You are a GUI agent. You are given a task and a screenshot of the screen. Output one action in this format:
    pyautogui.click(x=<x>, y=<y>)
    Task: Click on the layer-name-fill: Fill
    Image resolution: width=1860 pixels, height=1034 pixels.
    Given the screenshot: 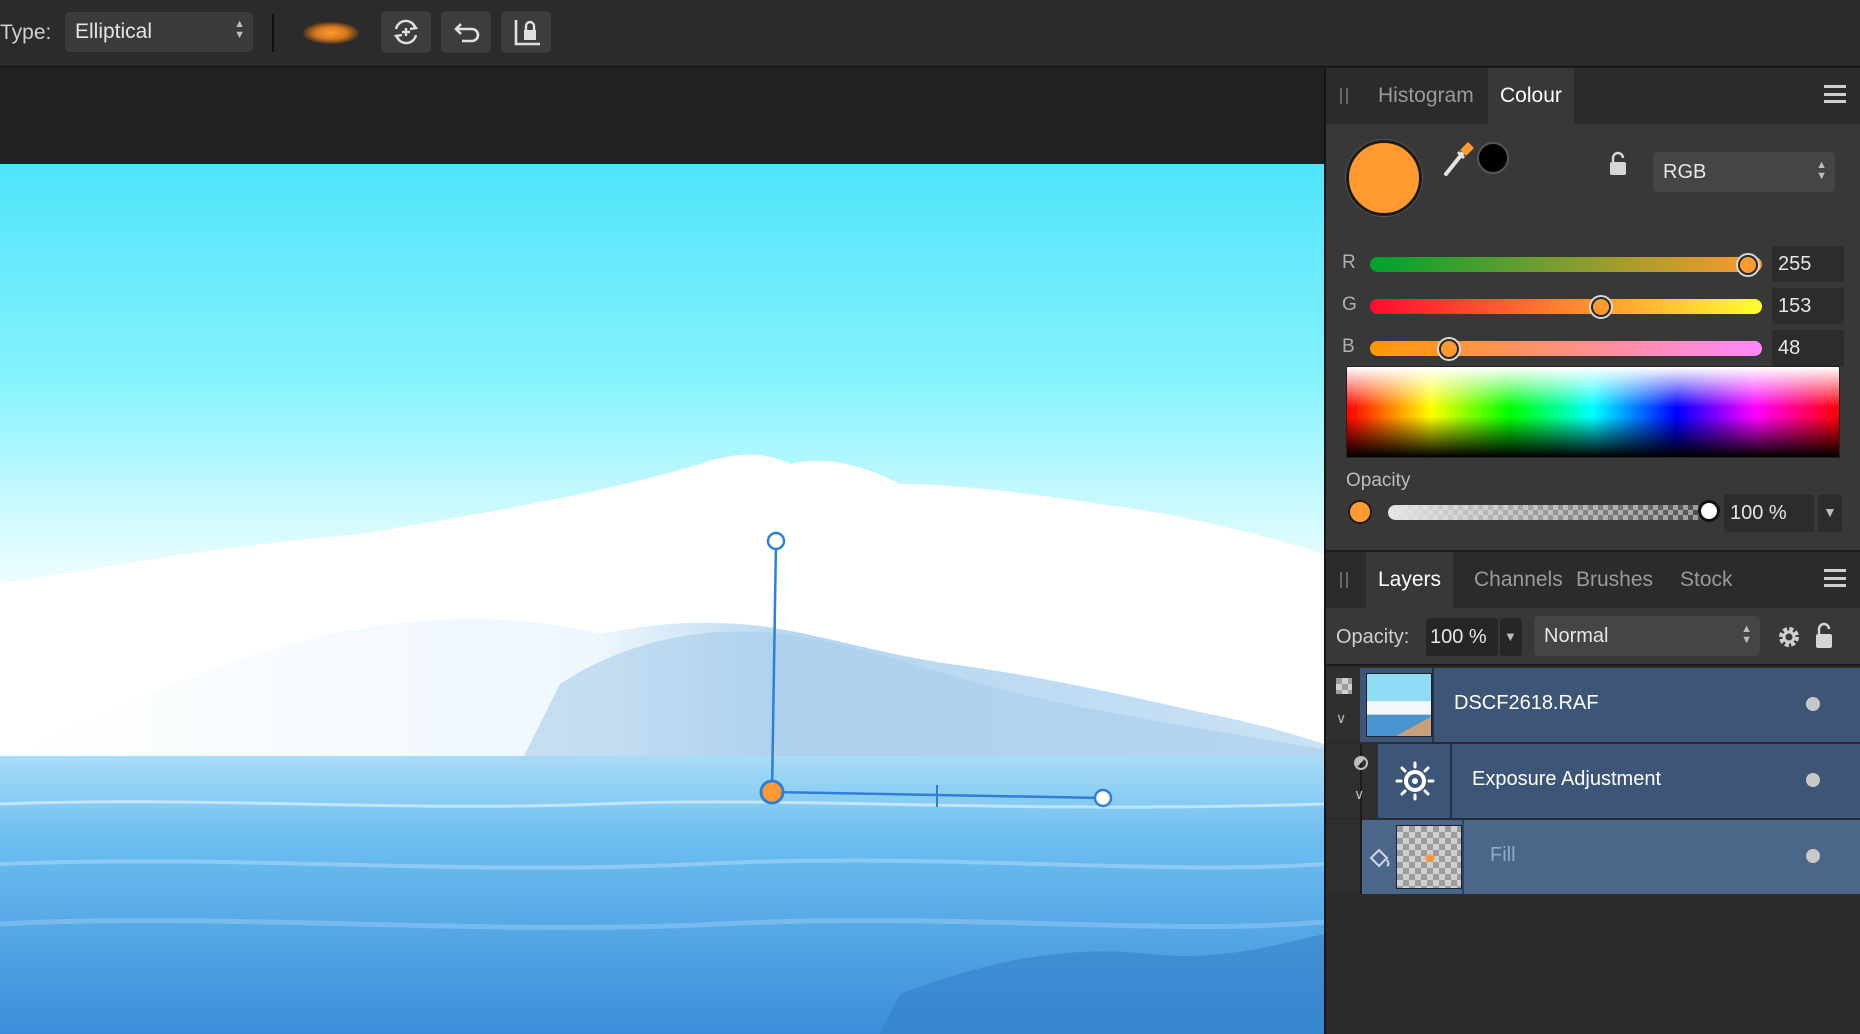 What is the action you would take?
    pyautogui.click(x=1503, y=855)
    